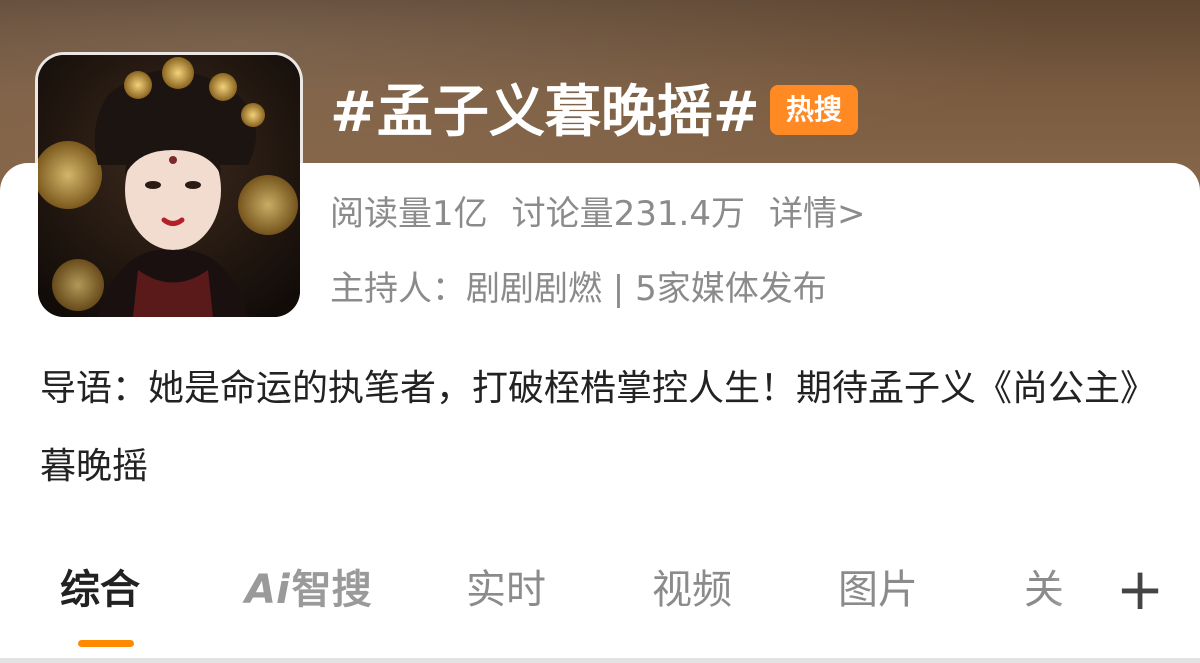 The height and width of the screenshot is (663, 1200). I want to click on topic-cover-image, so click(169, 186).